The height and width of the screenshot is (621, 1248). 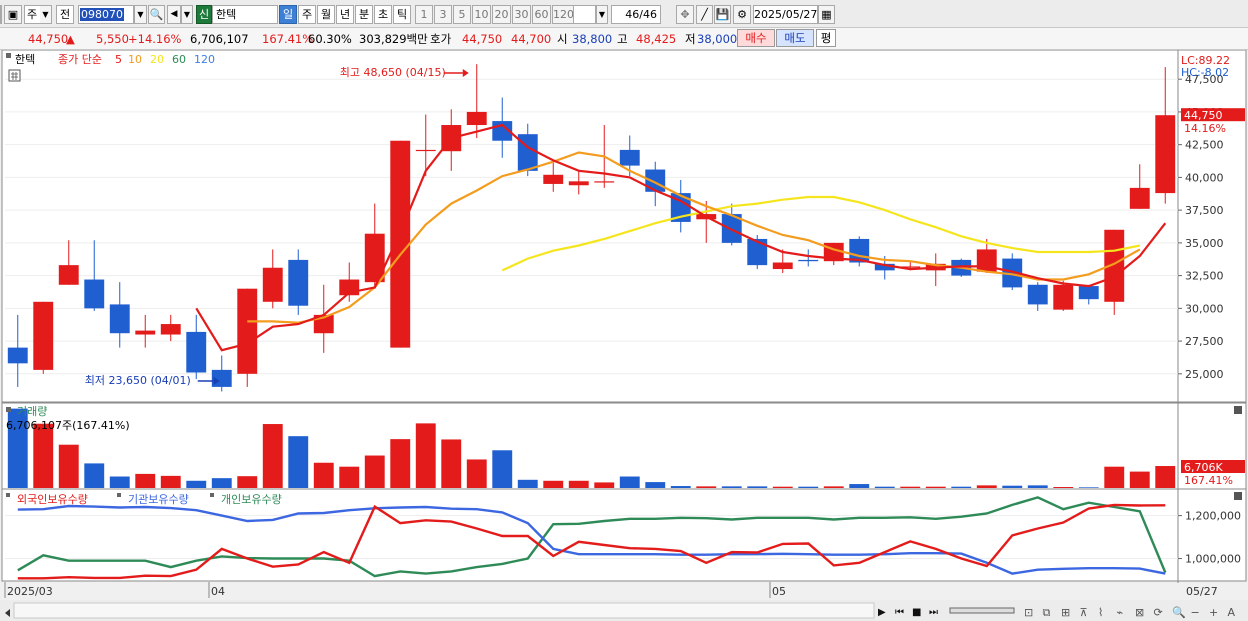 I want to click on prev-button: 전, so click(x=65, y=14).